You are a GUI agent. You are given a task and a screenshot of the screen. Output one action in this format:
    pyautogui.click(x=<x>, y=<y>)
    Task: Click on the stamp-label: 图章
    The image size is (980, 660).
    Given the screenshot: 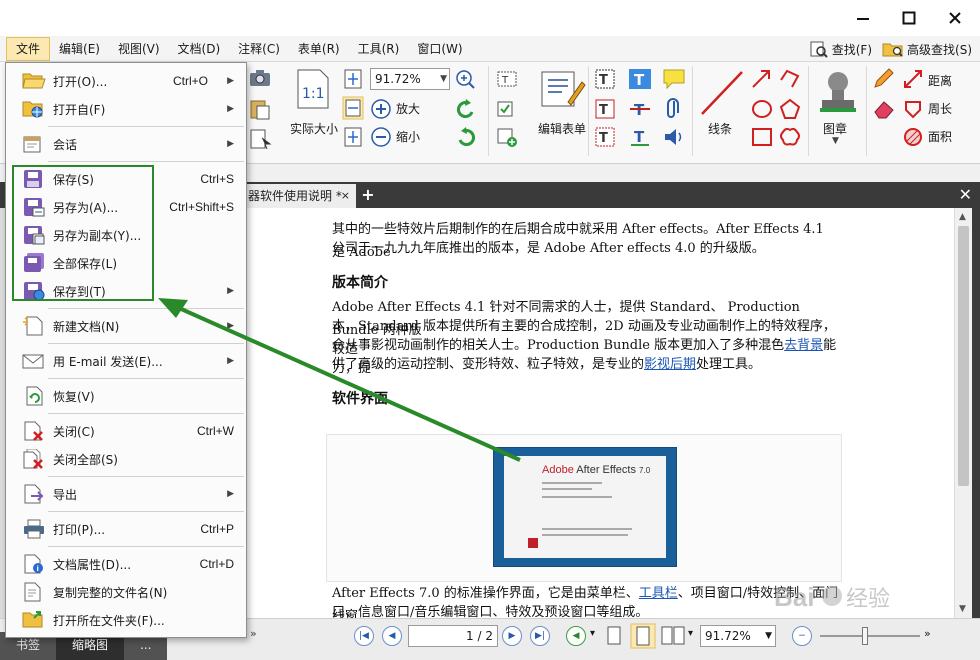 What is the action you would take?
    pyautogui.click(x=835, y=128)
    